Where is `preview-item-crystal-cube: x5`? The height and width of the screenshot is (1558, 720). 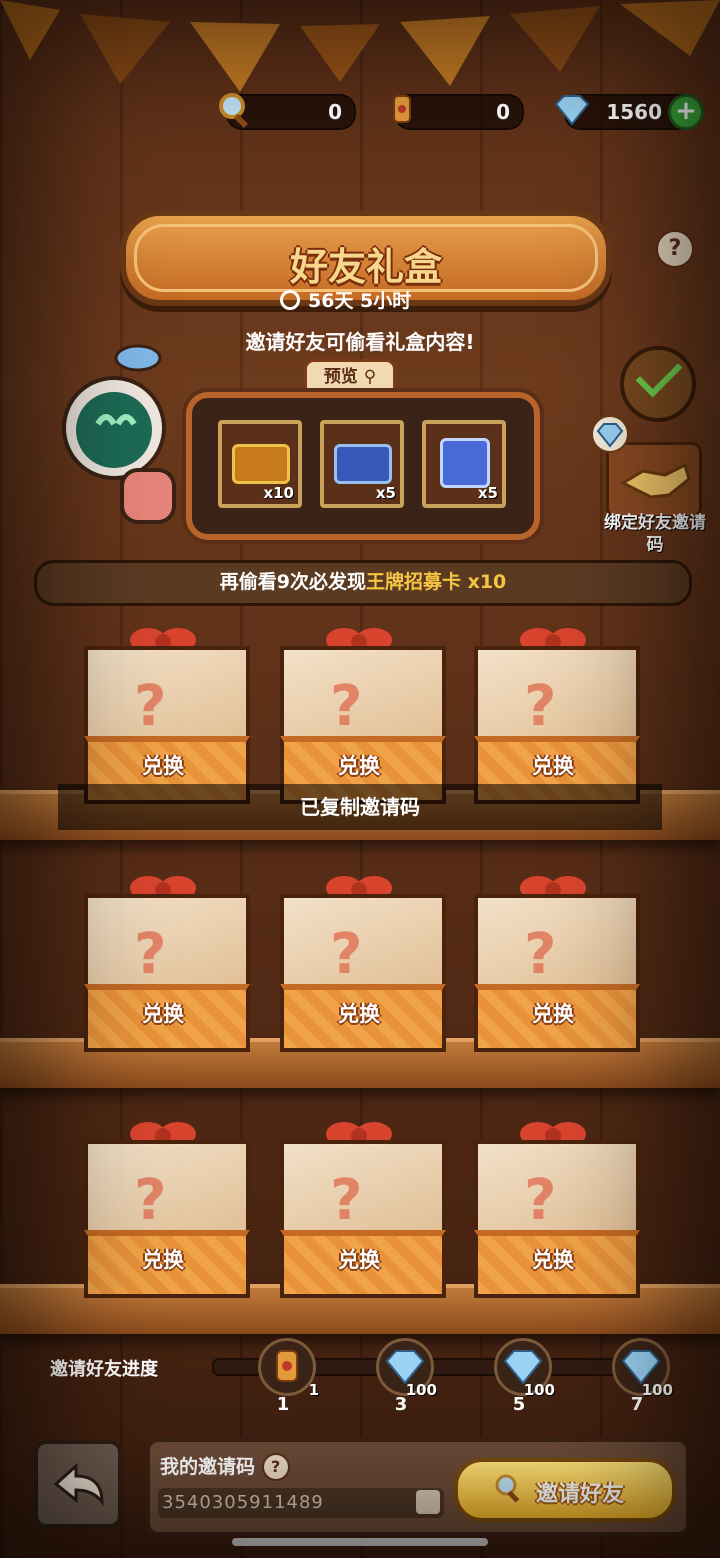 preview-item-crystal-cube: x5 is located at coordinates (464, 464).